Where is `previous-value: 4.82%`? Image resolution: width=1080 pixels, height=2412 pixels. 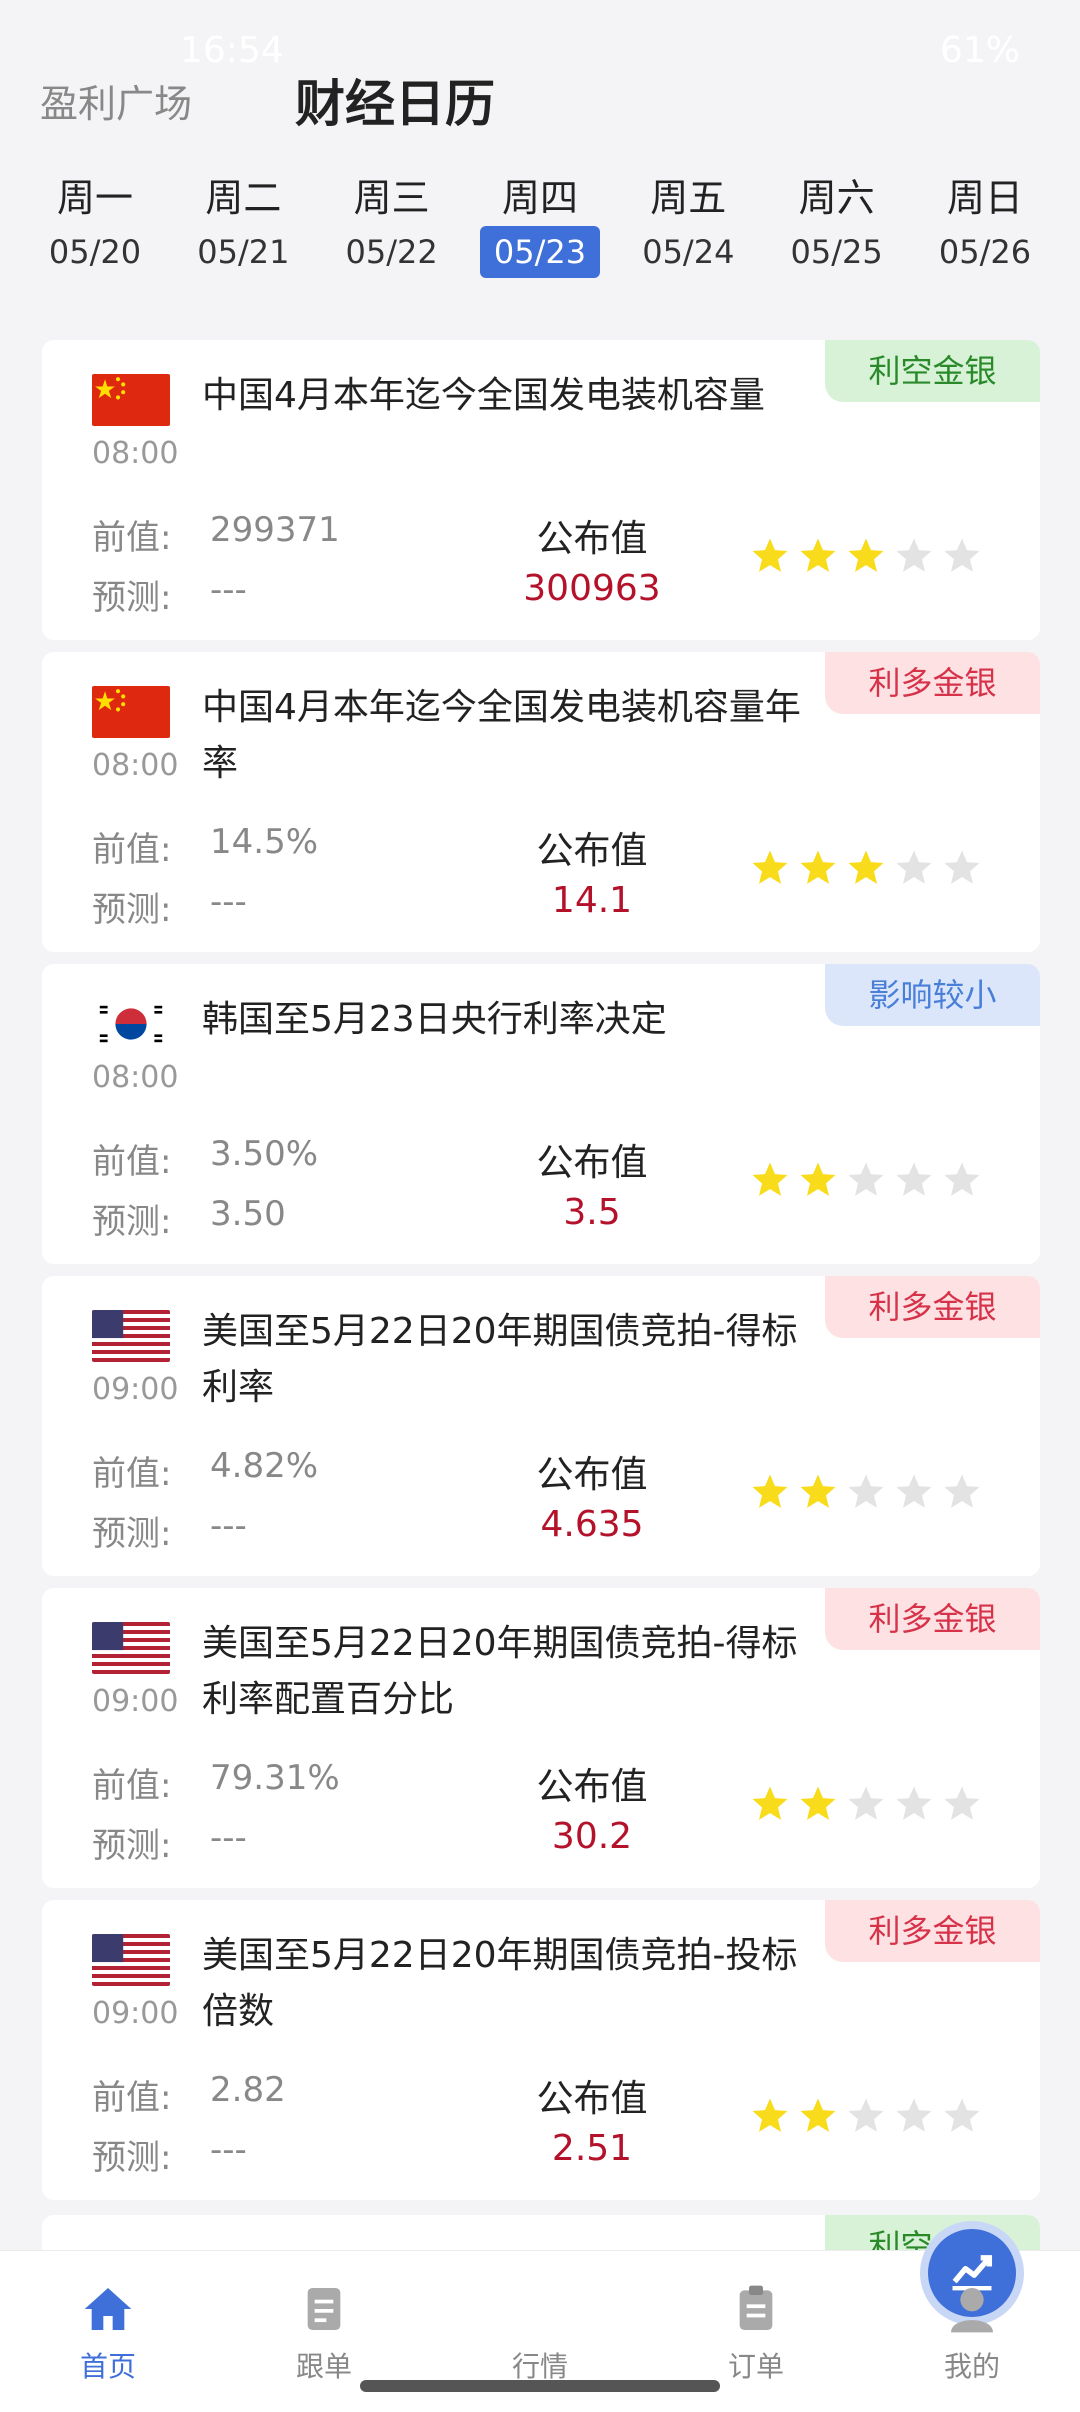
previous-value: 4.82% is located at coordinates (264, 1466).